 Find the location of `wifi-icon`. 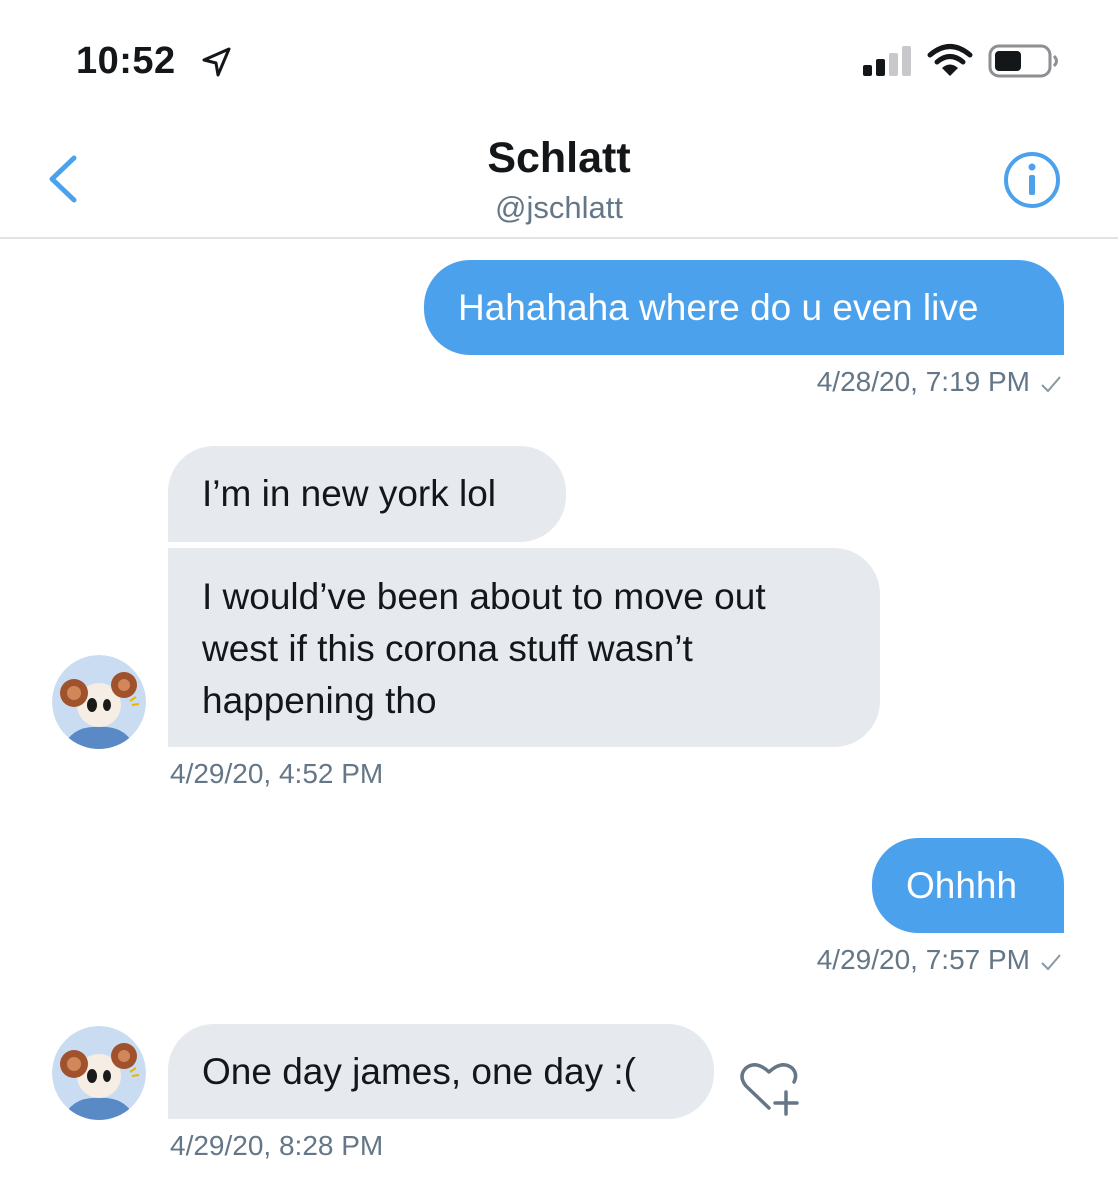

wifi-icon is located at coordinates (950, 60).